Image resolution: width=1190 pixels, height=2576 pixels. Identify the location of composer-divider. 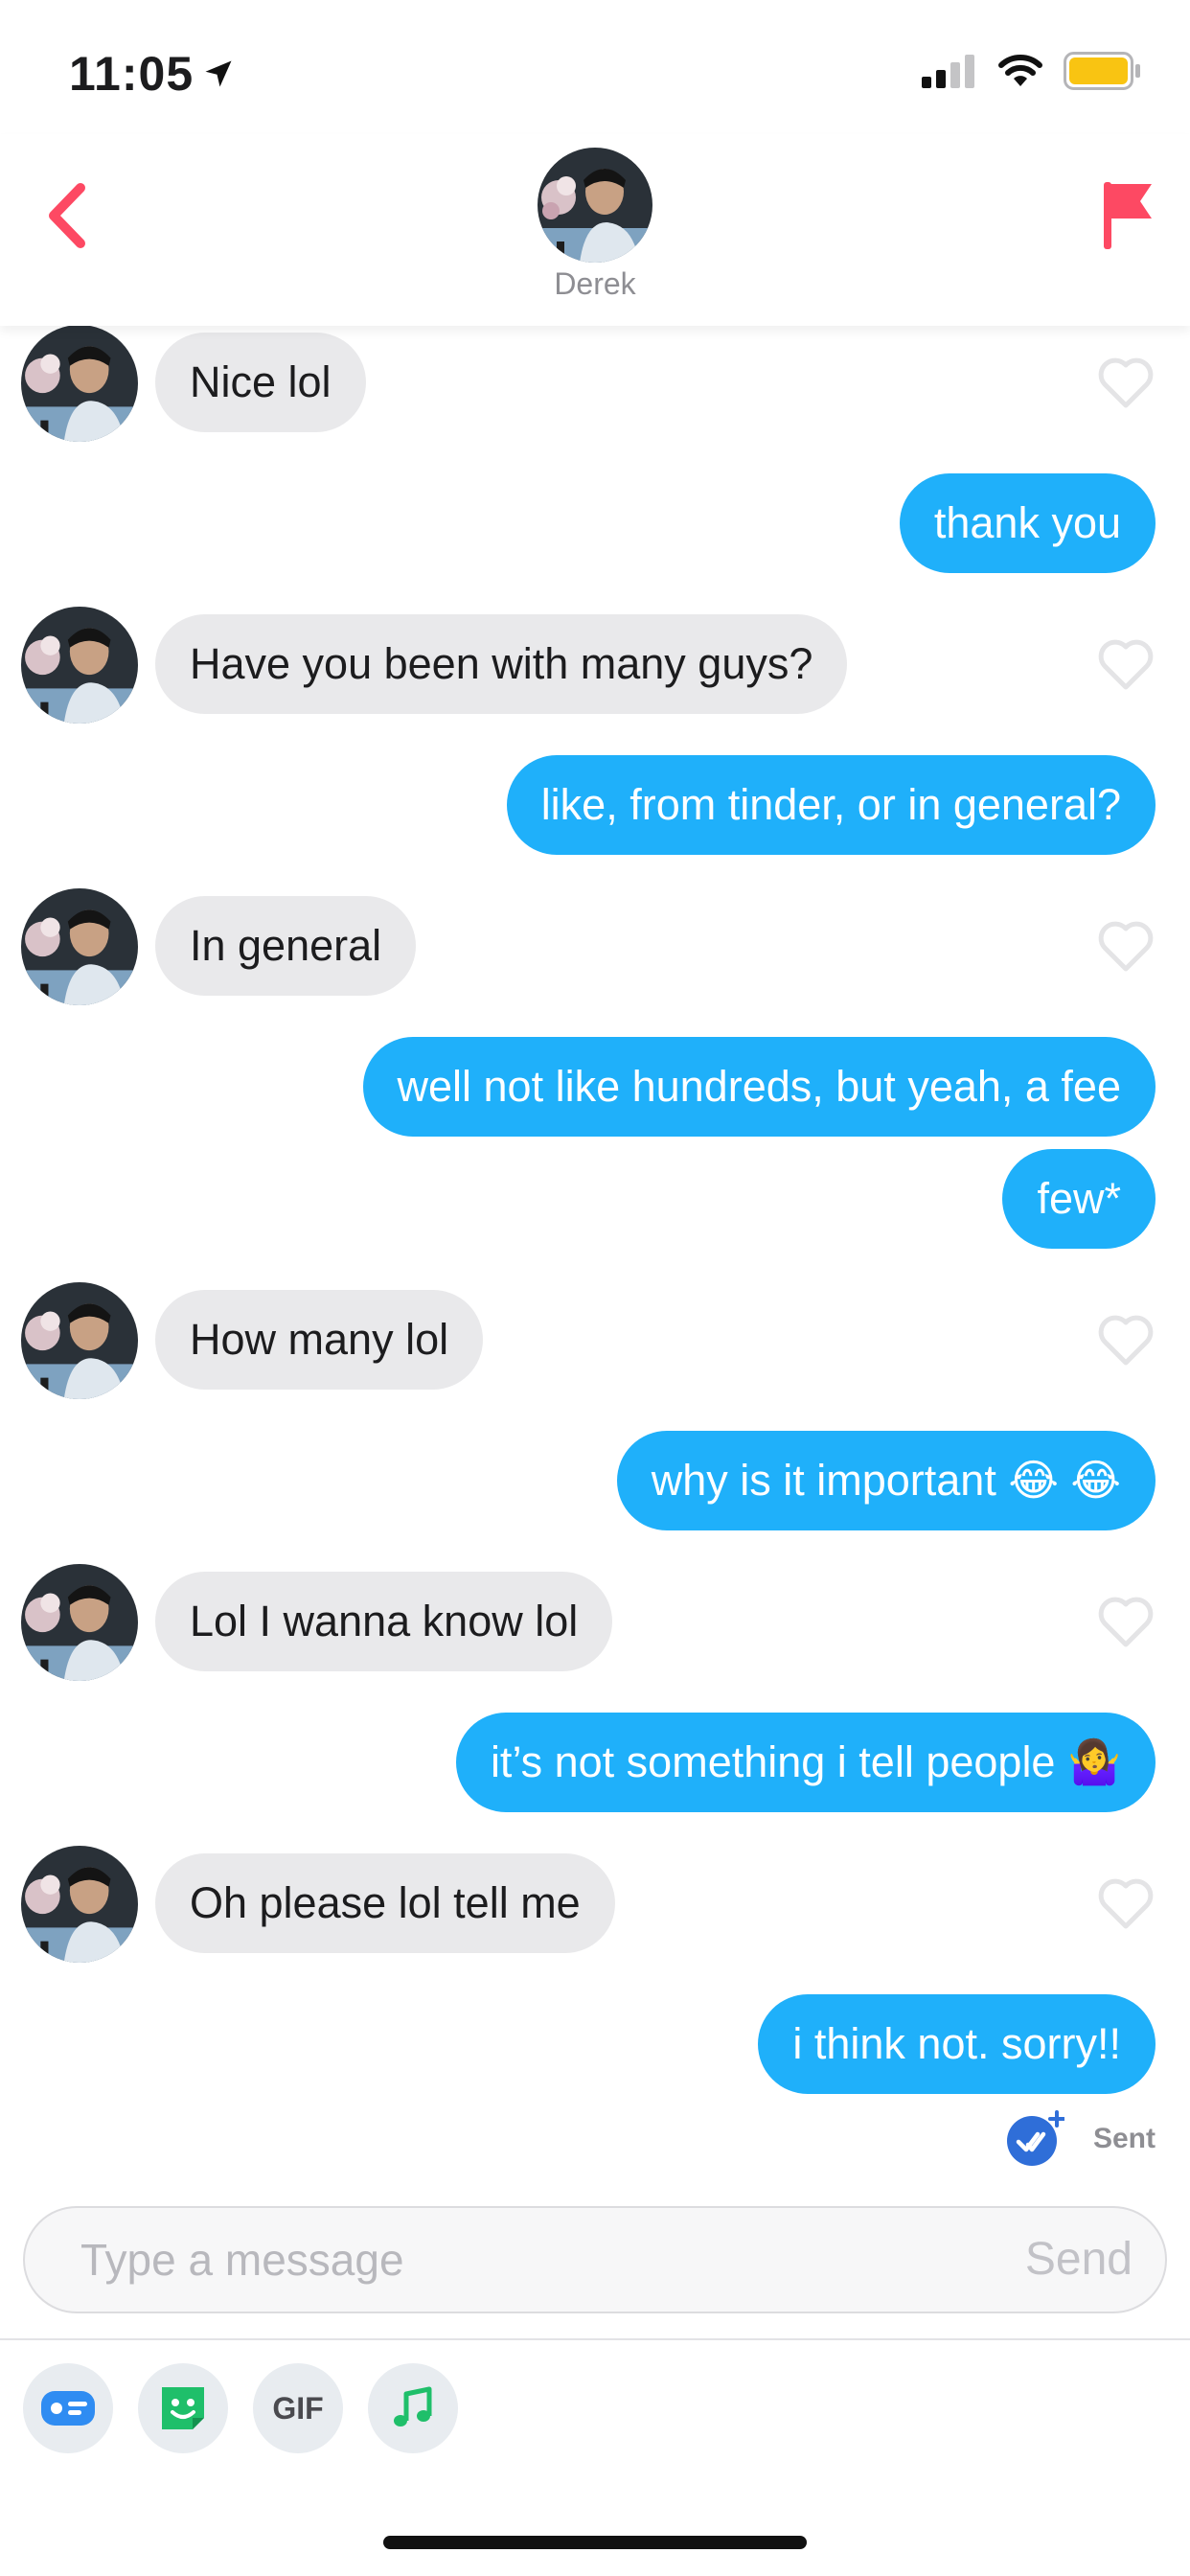
(595, 2339).